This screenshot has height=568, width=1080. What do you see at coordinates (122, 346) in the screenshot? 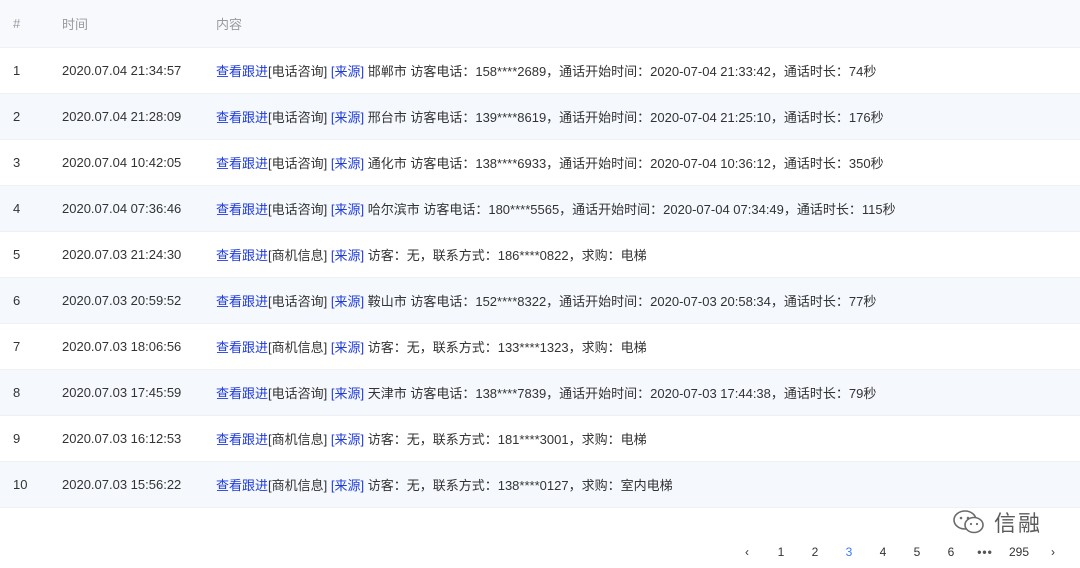
I see `row-time: 2020.07.03 18:06:56` at bounding box center [122, 346].